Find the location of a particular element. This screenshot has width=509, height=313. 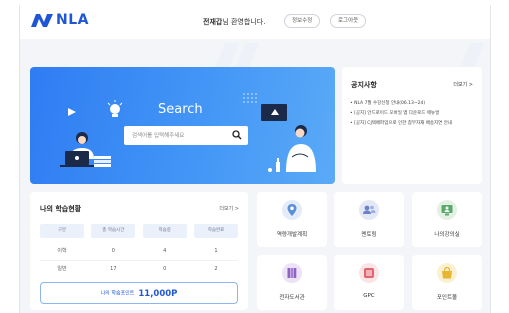

table-cell: 이학 is located at coordinates (62, 251).